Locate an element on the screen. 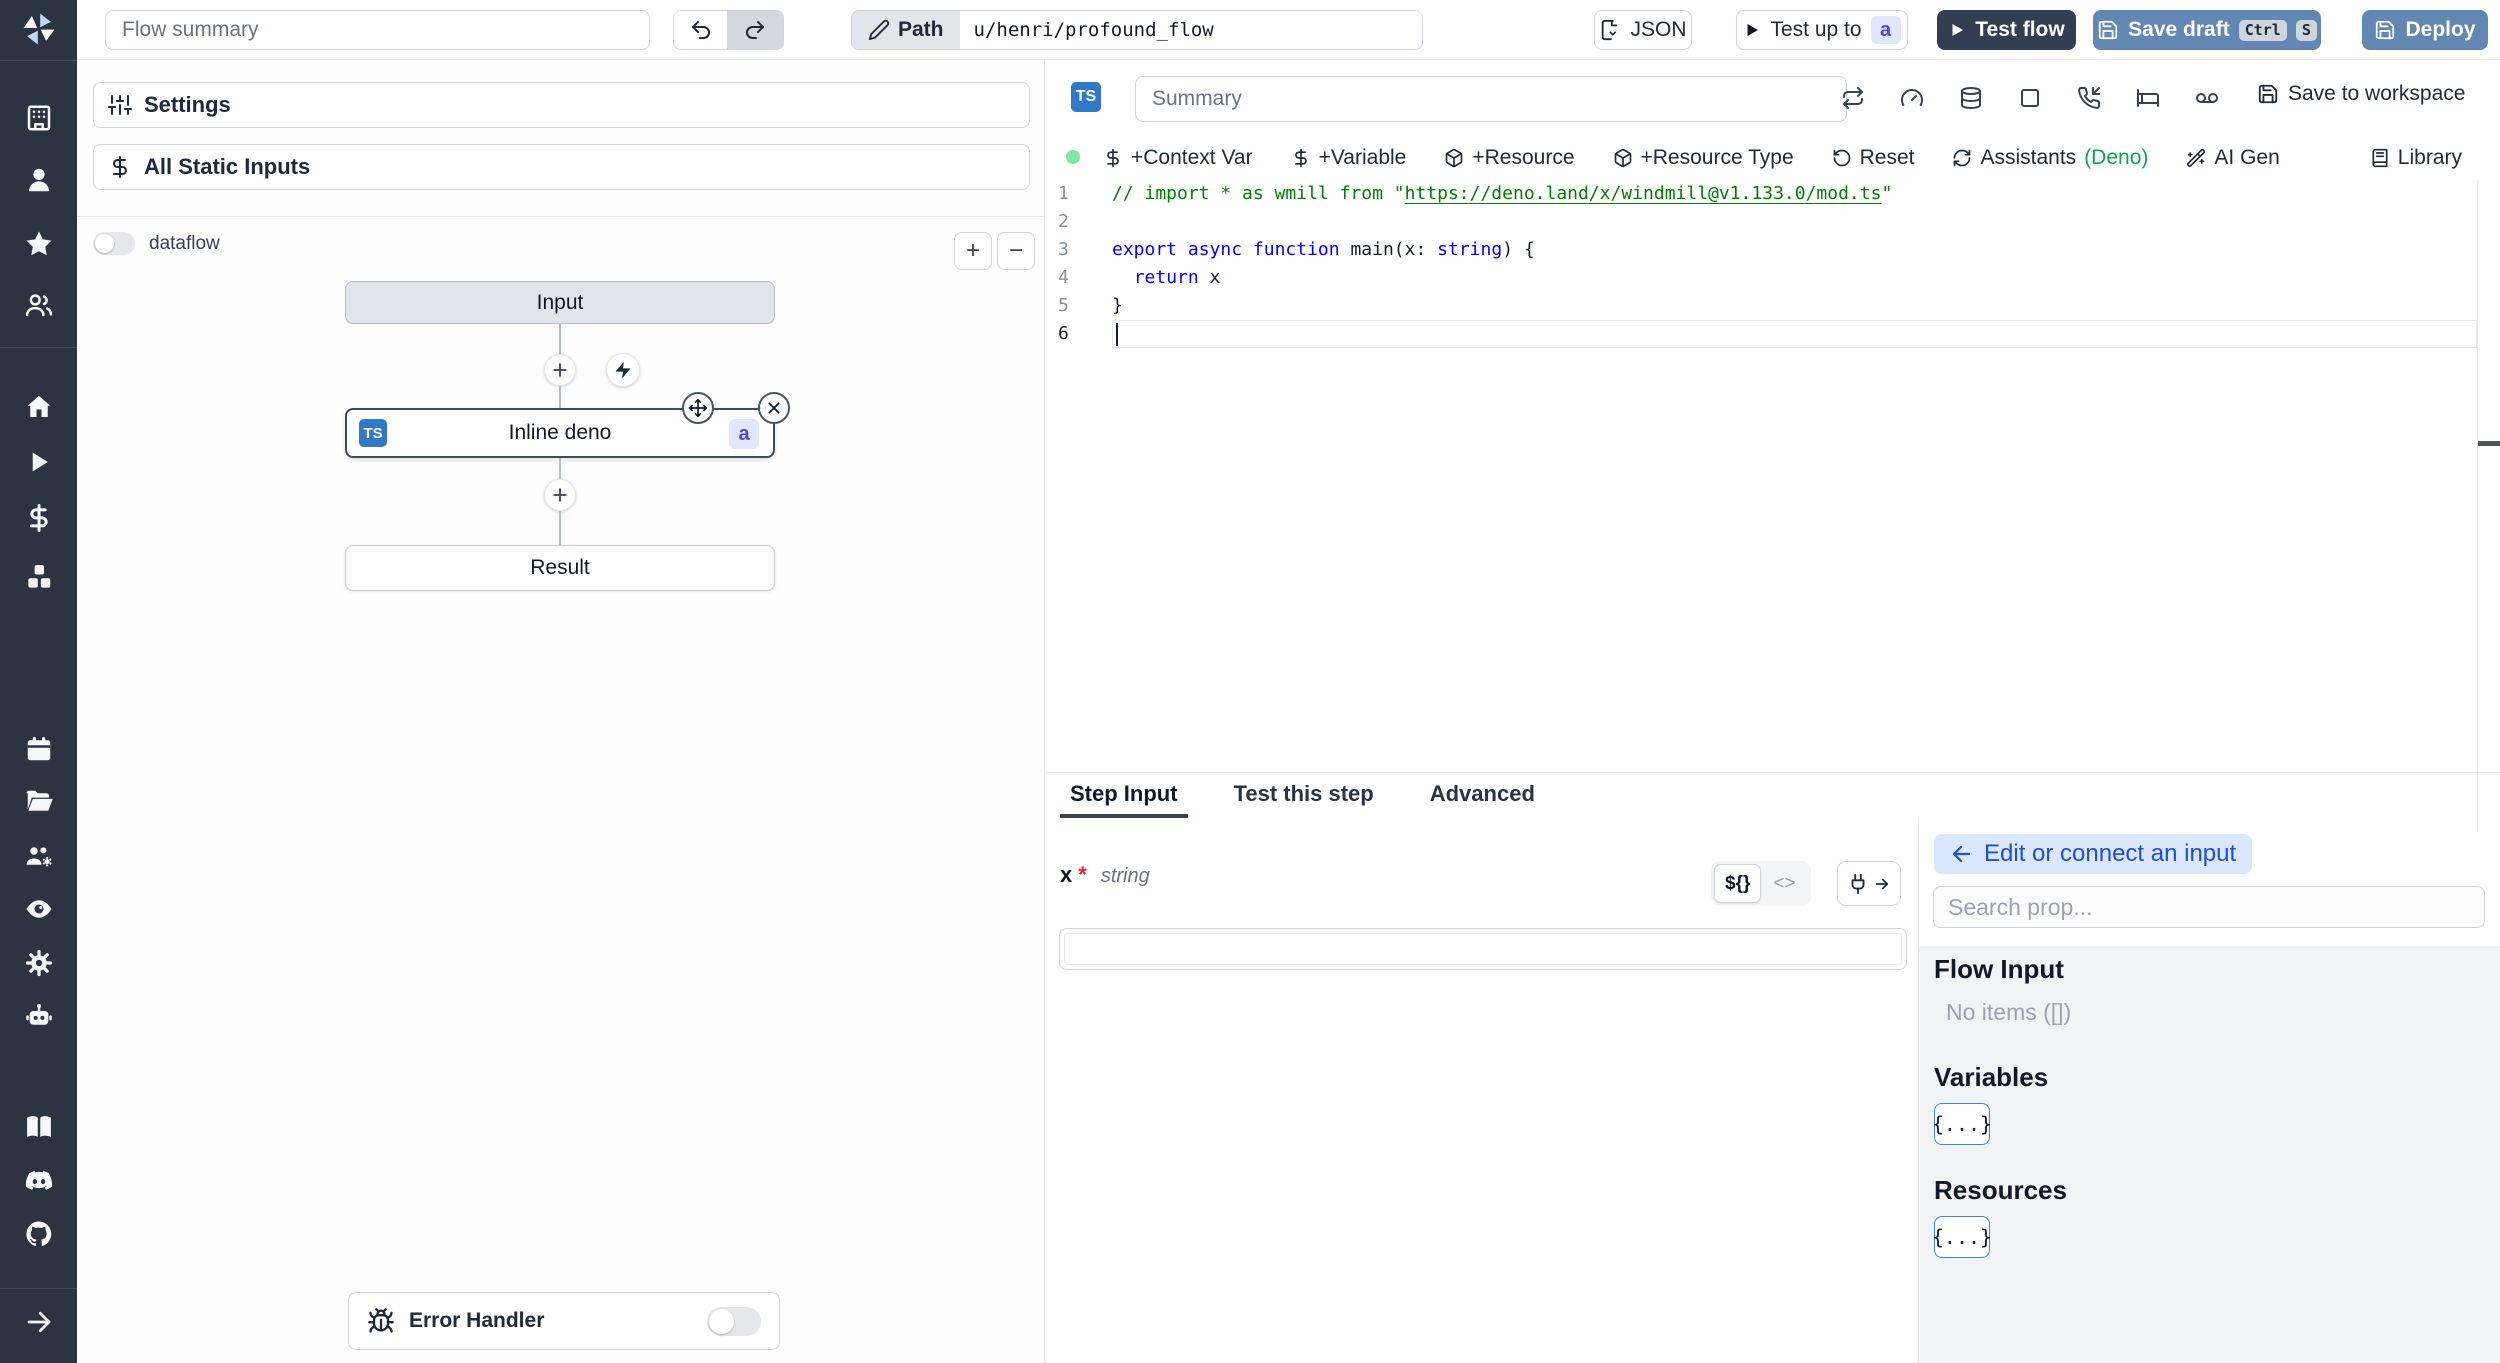  variables-object-chip: {...} is located at coordinates (1962, 1124).